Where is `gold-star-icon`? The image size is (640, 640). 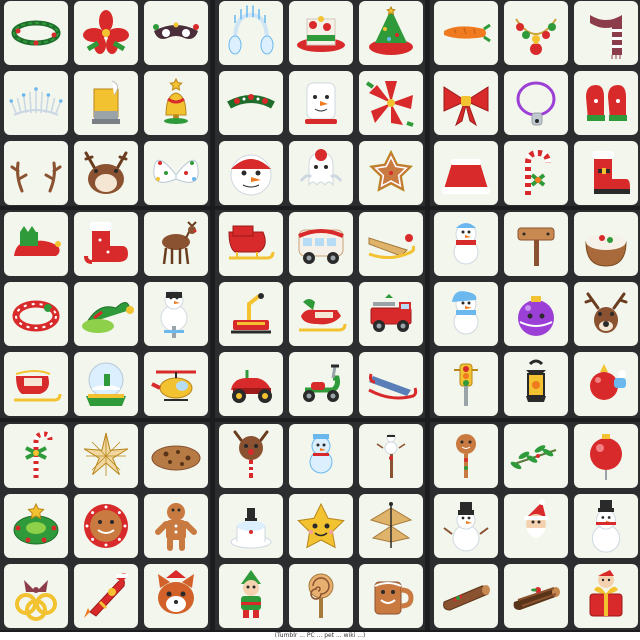 gold-star-icon is located at coordinates (106, 456).